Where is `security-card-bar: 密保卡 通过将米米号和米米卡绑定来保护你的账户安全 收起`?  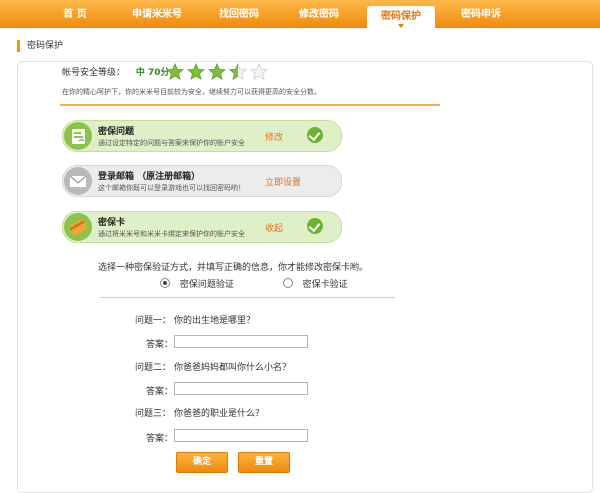 security-card-bar: 密保卡 通过将米米号和米米卡绑定来保护你的账户安全 收起 is located at coordinates (202, 227).